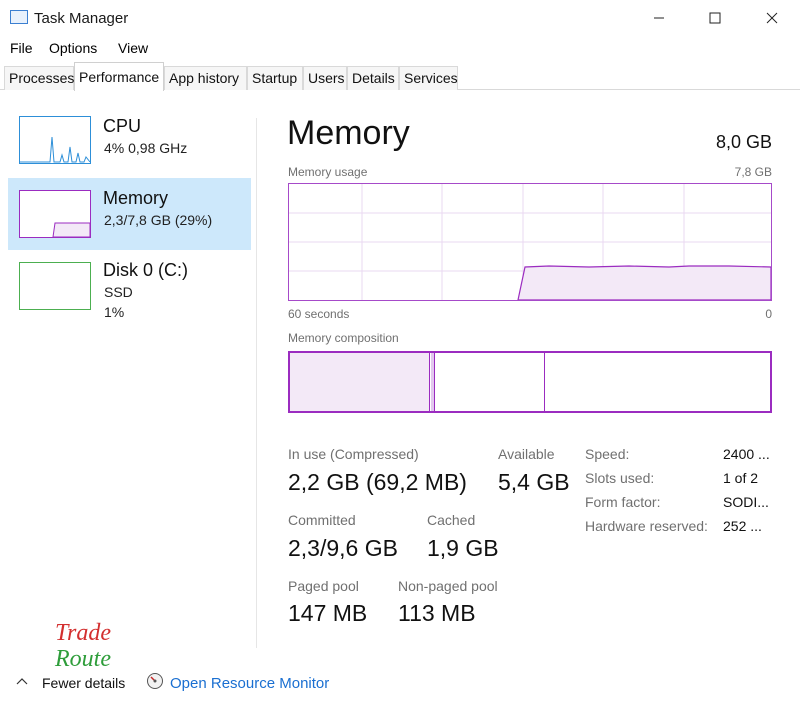 The height and width of the screenshot is (713, 800). I want to click on composition-standby, so click(490, 382).